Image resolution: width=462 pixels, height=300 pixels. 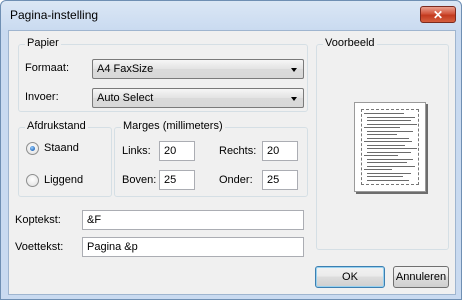 I want to click on margin-right-input: 20, so click(x=280, y=151).